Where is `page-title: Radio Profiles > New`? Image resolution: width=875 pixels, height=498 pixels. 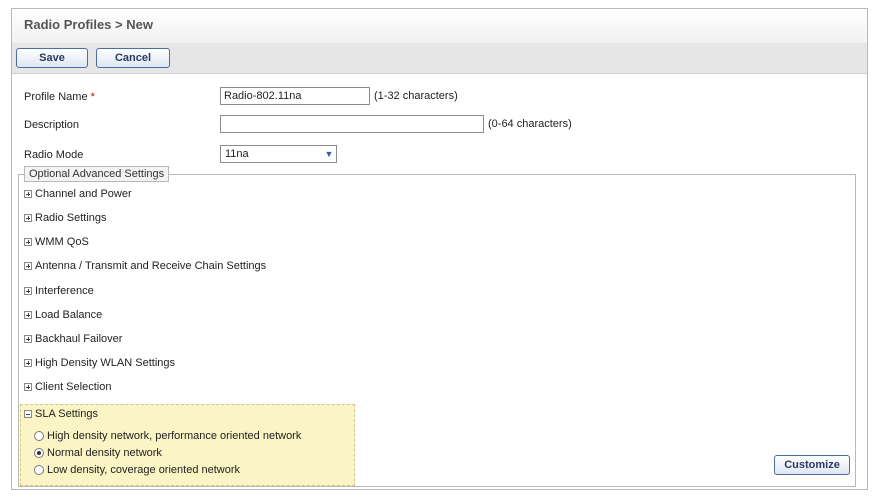 page-title: Radio Profiles > New is located at coordinates (88, 24).